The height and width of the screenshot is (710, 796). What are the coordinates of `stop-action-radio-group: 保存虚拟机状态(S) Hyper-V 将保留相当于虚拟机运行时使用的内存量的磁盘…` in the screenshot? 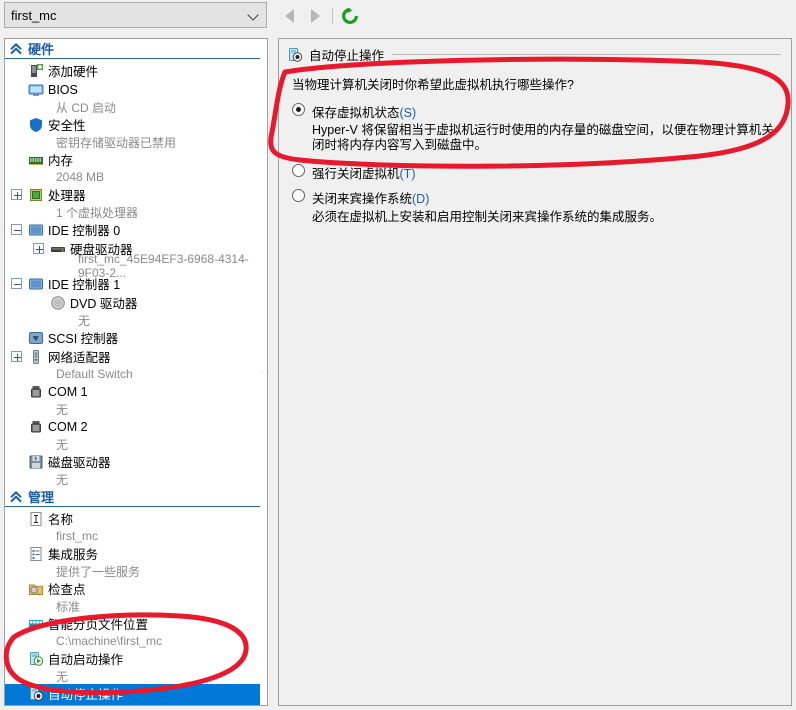 It's located at (535, 163).